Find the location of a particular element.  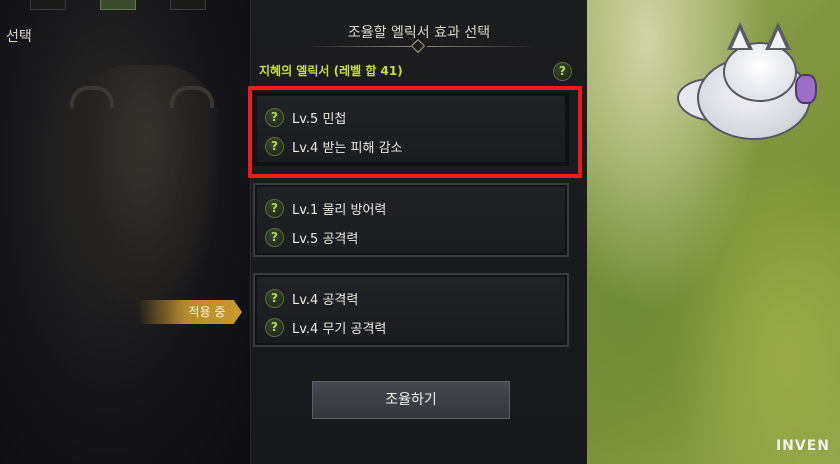

top-tab-strip is located at coordinates (135, 5).